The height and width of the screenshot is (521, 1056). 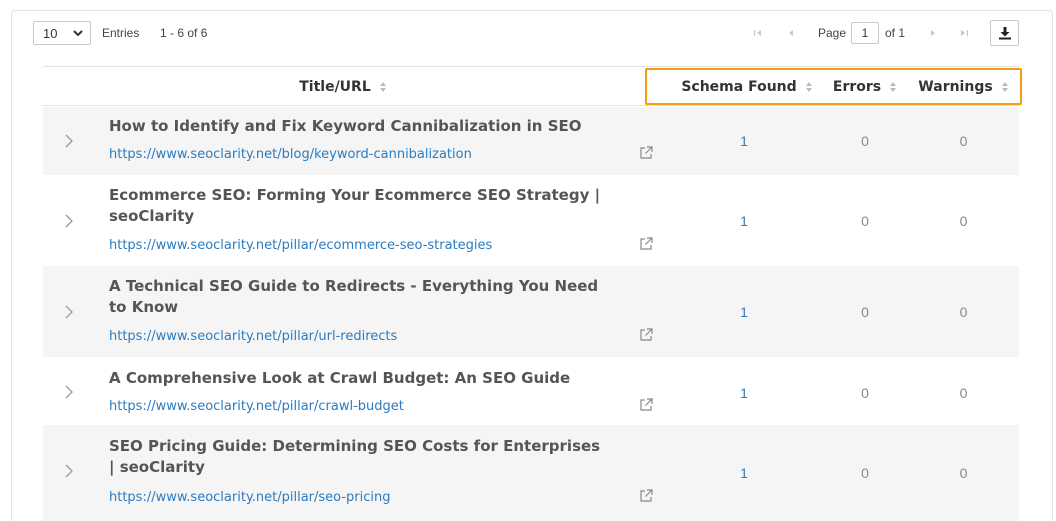 I want to click on last-page-icon, so click(x=964, y=33).